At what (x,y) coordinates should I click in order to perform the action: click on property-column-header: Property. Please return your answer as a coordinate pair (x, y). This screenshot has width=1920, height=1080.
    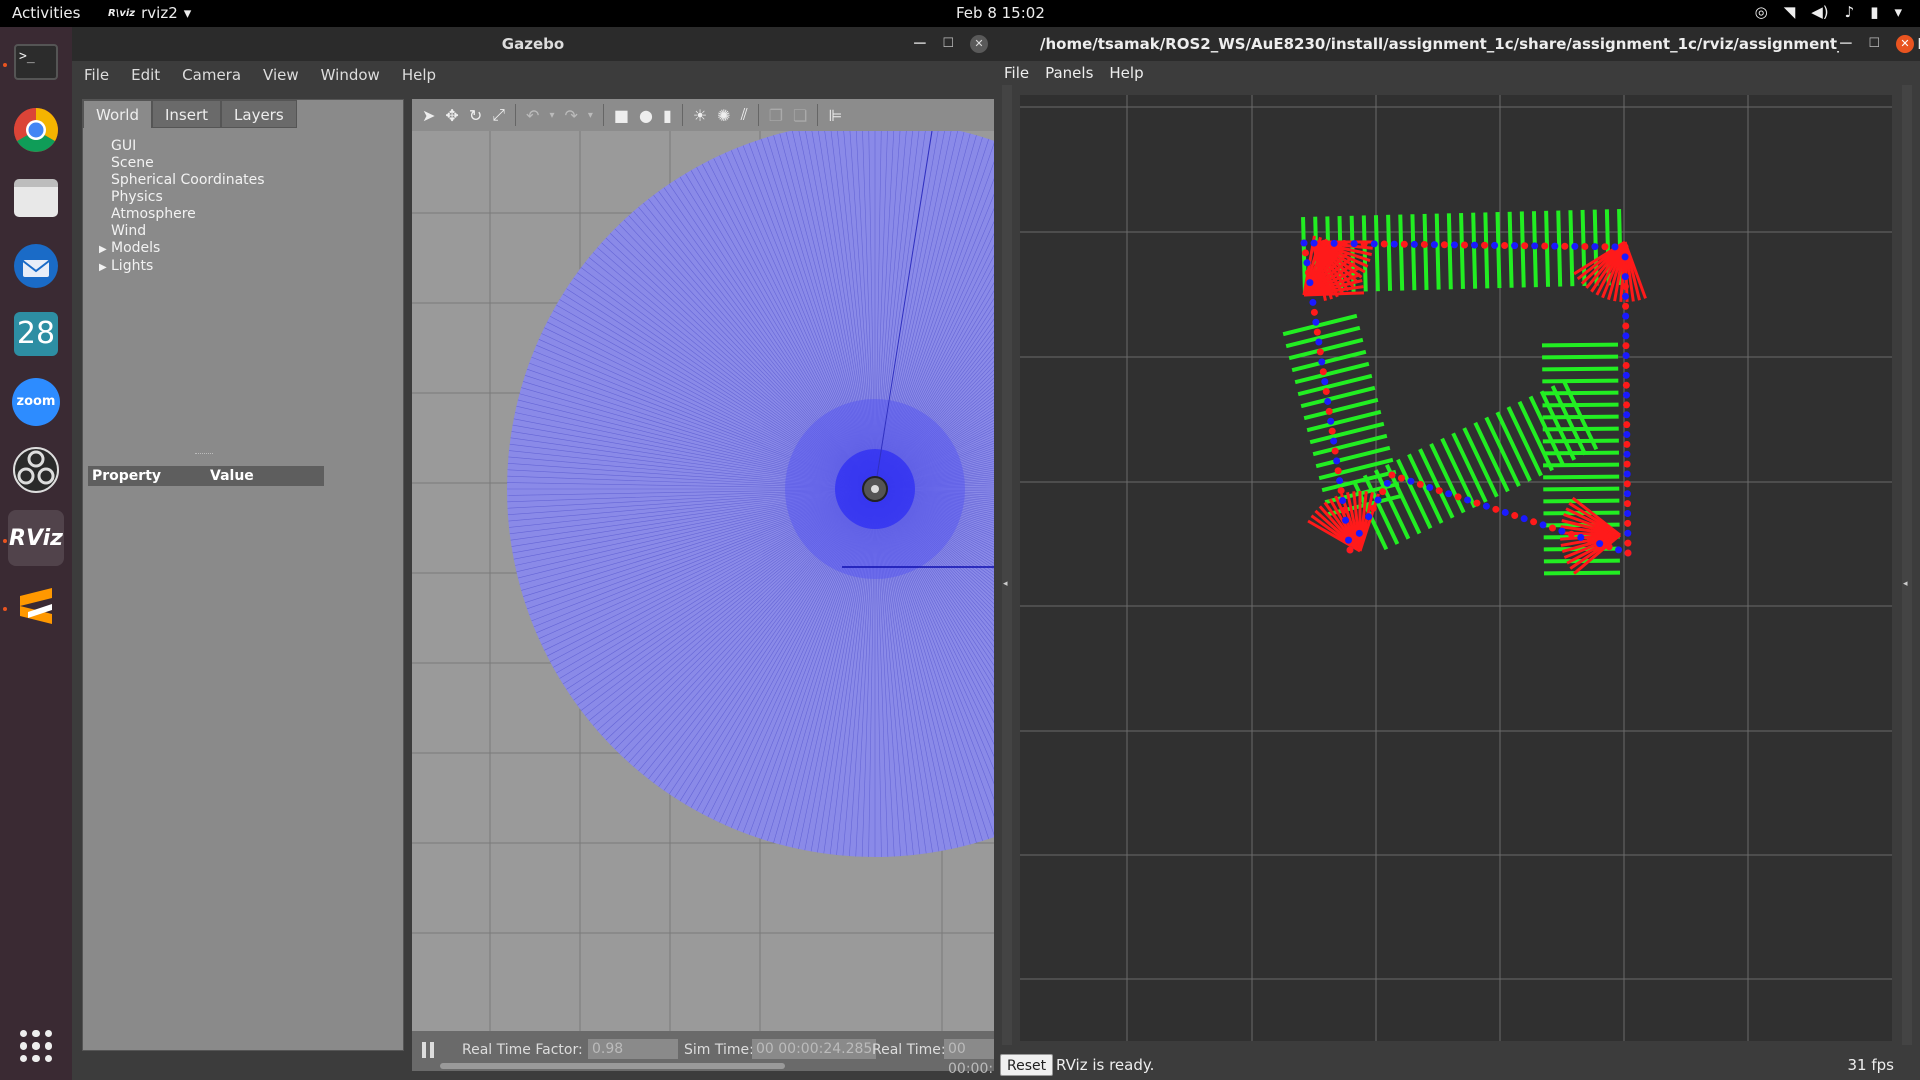
    Looking at the image, I should click on (127, 476).